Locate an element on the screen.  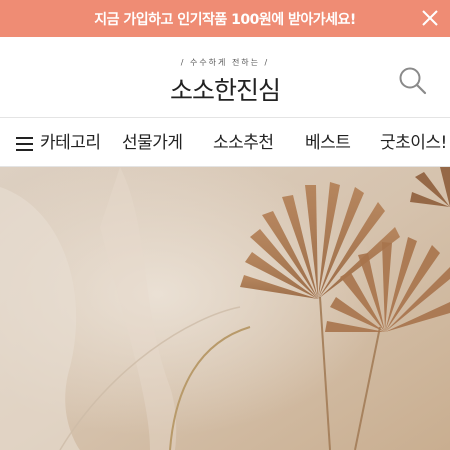
close-icon is located at coordinates (430, 18).